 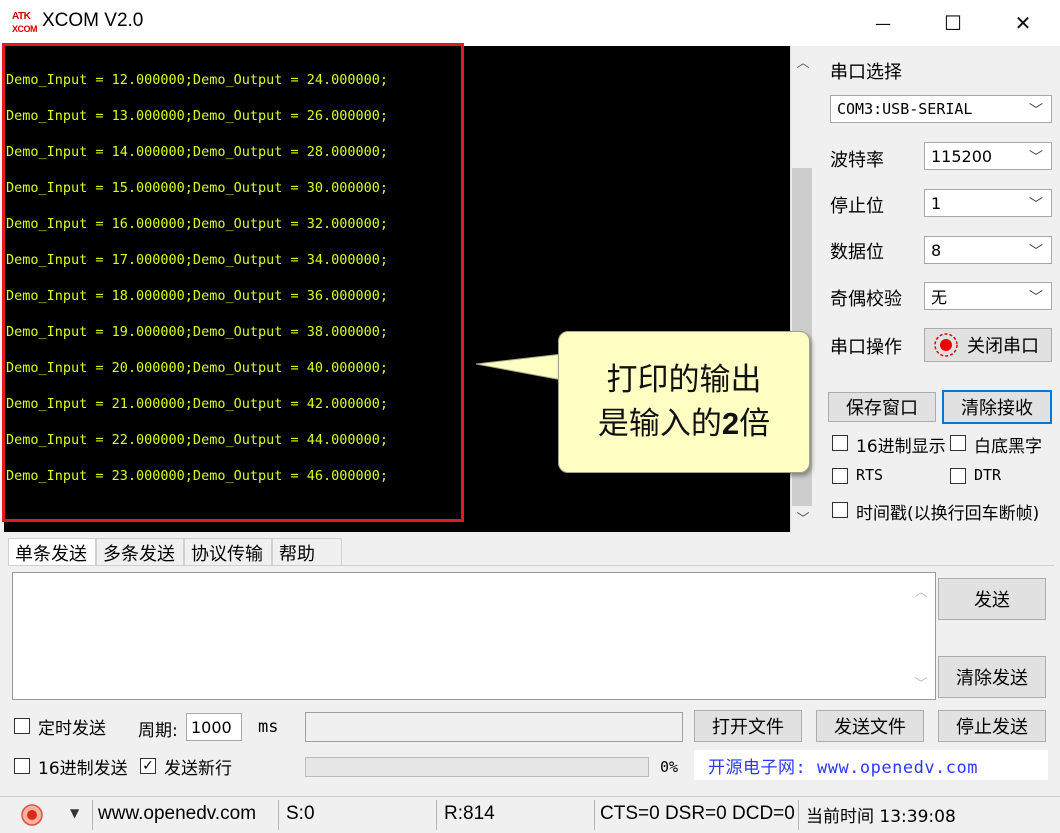 What do you see at coordinates (958, 443) in the screenshot?
I see `white-black-checkbox` at bounding box center [958, 443].